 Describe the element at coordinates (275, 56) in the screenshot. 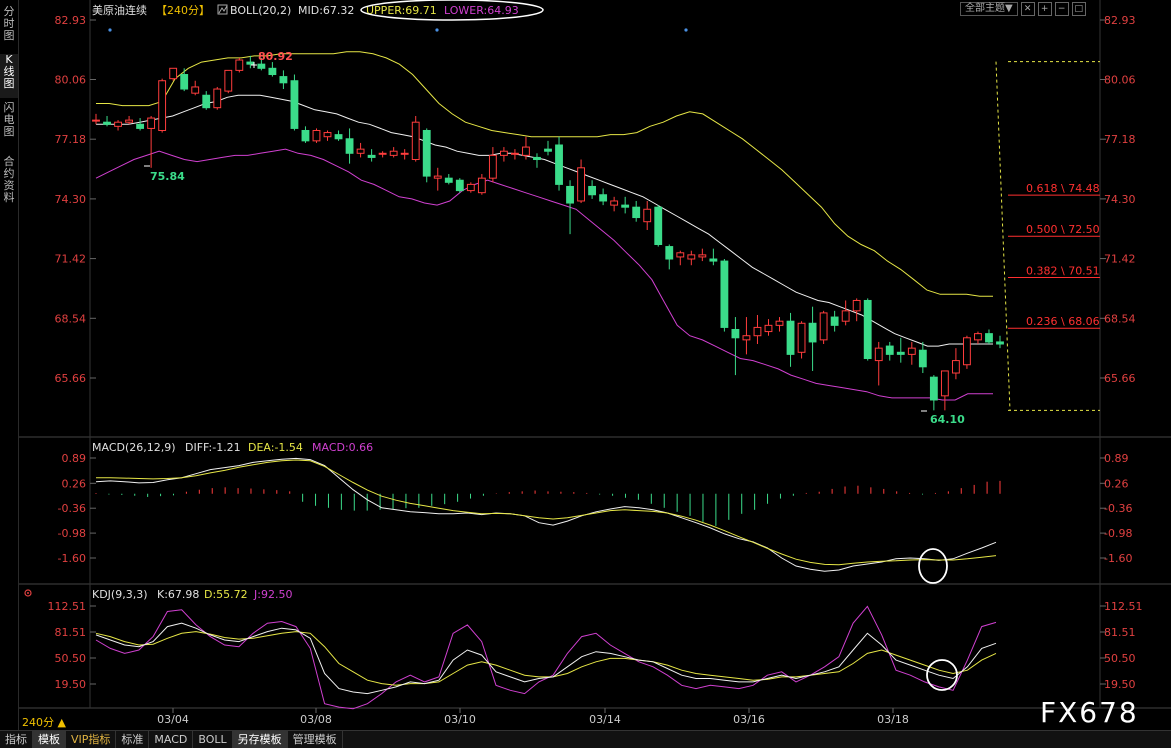

I see `extreme-label: 80.92` at that location.